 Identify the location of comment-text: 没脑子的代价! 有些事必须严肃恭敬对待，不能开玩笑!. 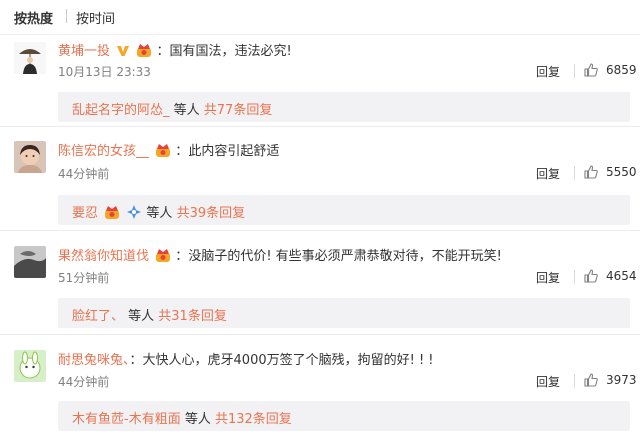
(345, 256).